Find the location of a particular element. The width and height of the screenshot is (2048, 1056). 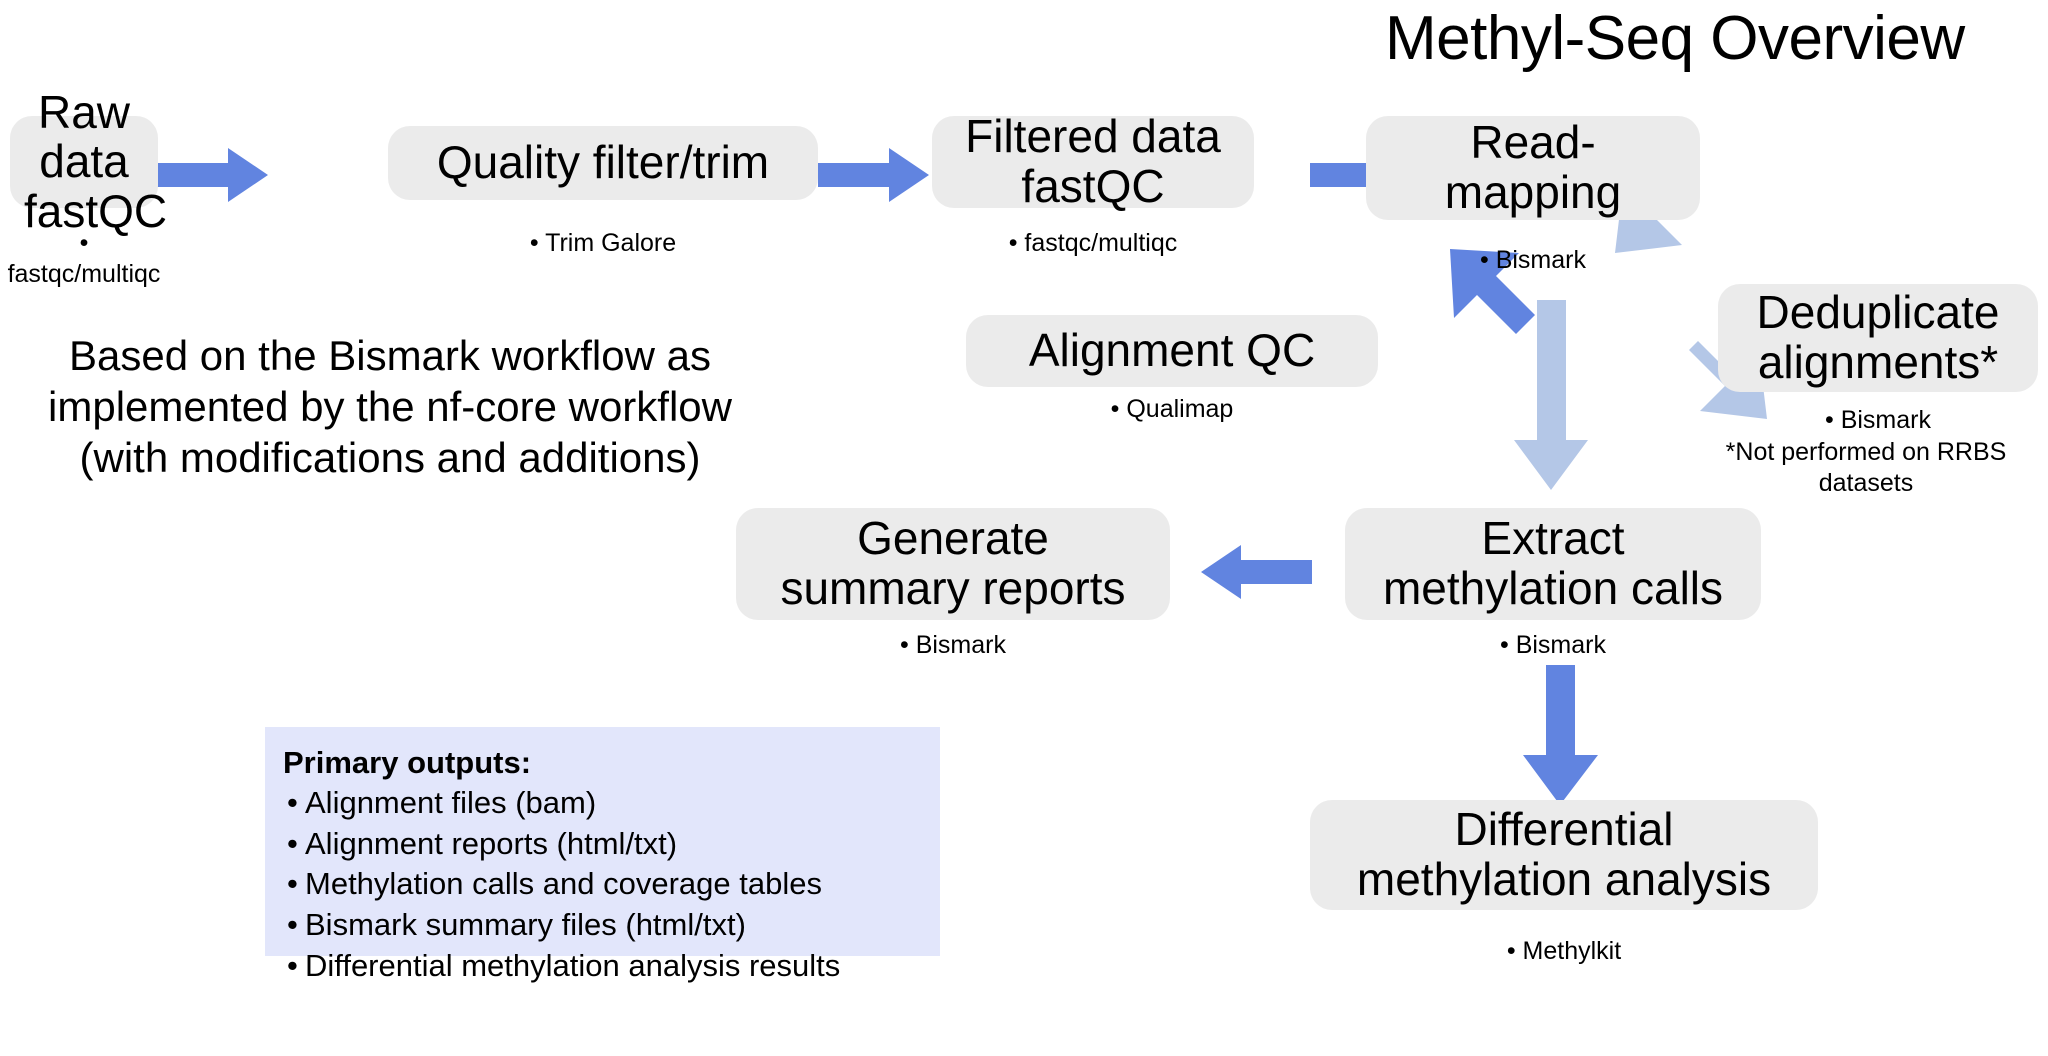

node-generate-reports-caption: • Bismark is located at coordinates (953, 645).